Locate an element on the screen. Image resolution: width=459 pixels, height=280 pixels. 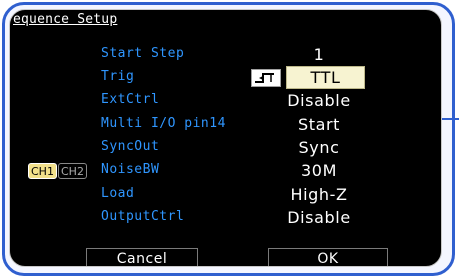
setting-row-syncout: SyncOut Sync is located at coordinates (225, 148).